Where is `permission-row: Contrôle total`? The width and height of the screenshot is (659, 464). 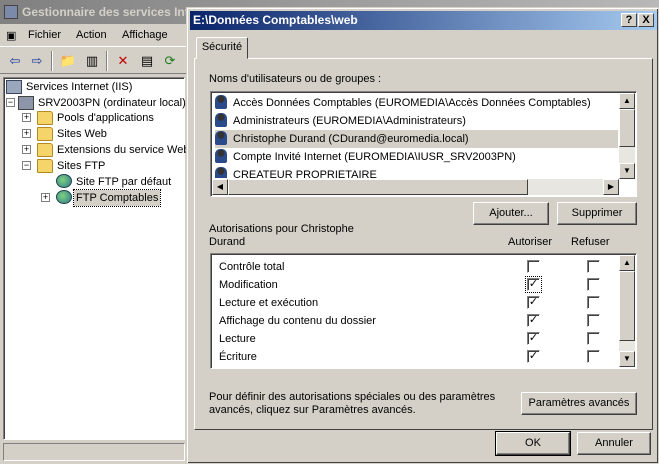
permission-row: Contrôle total is located at coordinates (251, 267).